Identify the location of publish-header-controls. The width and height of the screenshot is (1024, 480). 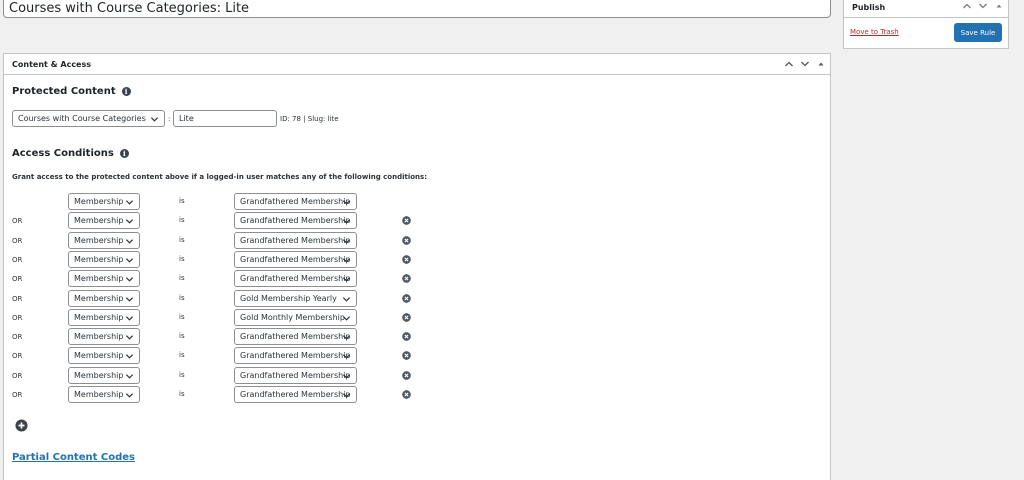
(983, 6).